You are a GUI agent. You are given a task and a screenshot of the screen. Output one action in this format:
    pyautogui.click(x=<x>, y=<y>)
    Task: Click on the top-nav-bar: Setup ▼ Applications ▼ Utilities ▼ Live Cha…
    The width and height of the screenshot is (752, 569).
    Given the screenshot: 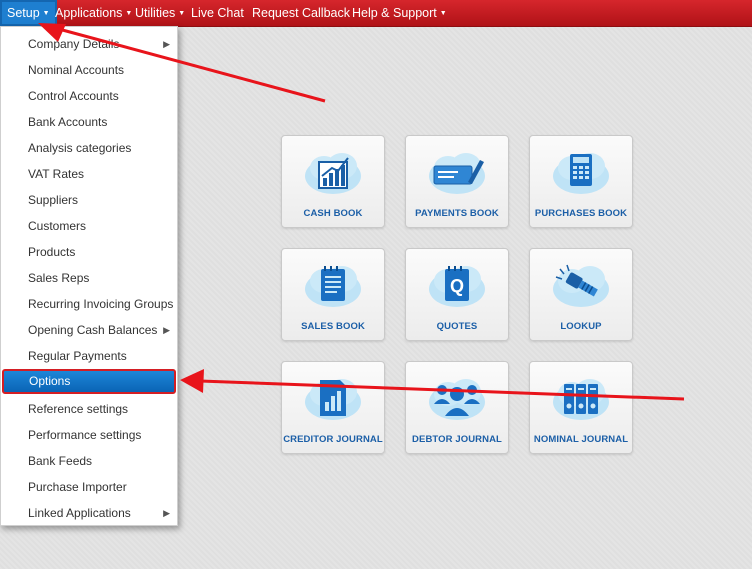 What is the action you would take?
    pyautogui.click(x=376, y=13)
    